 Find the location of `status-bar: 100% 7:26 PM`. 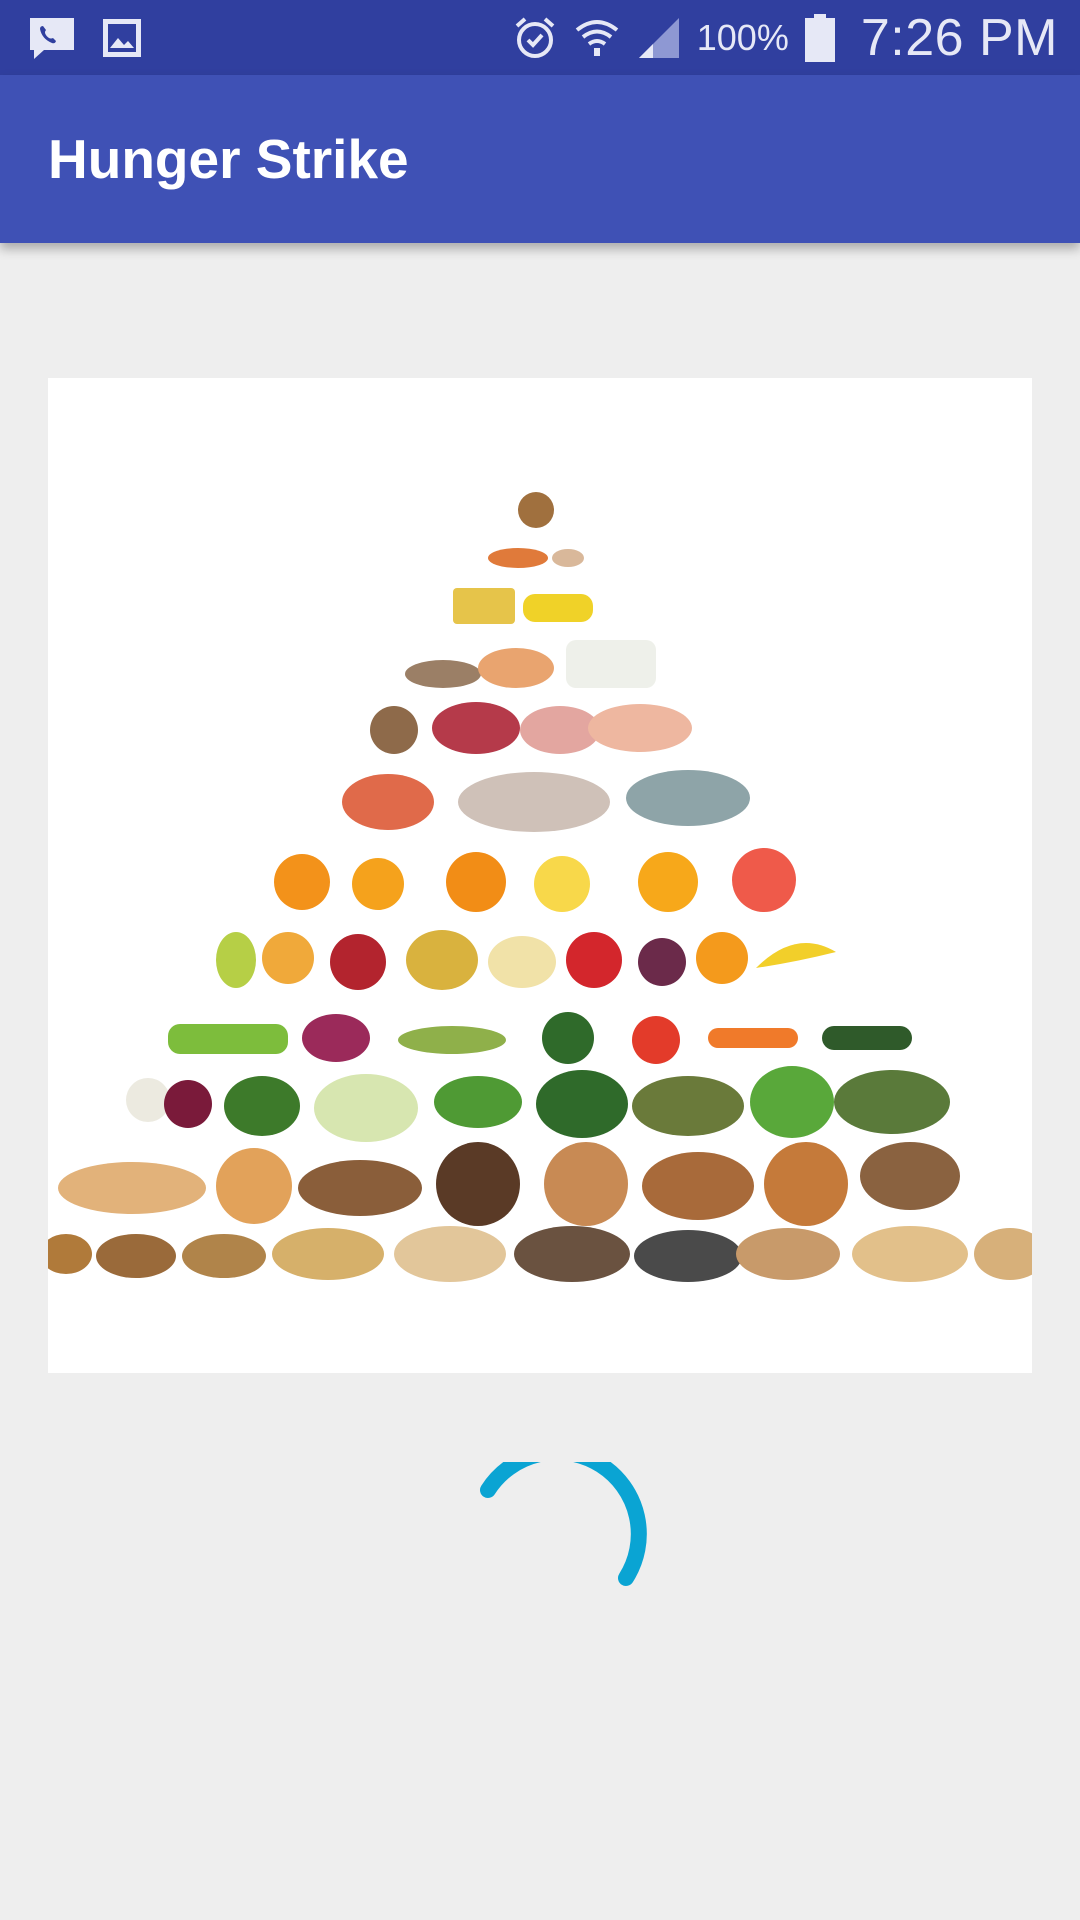

status-bar: 100% 7:26 PM is located at coordinates (540, 37).